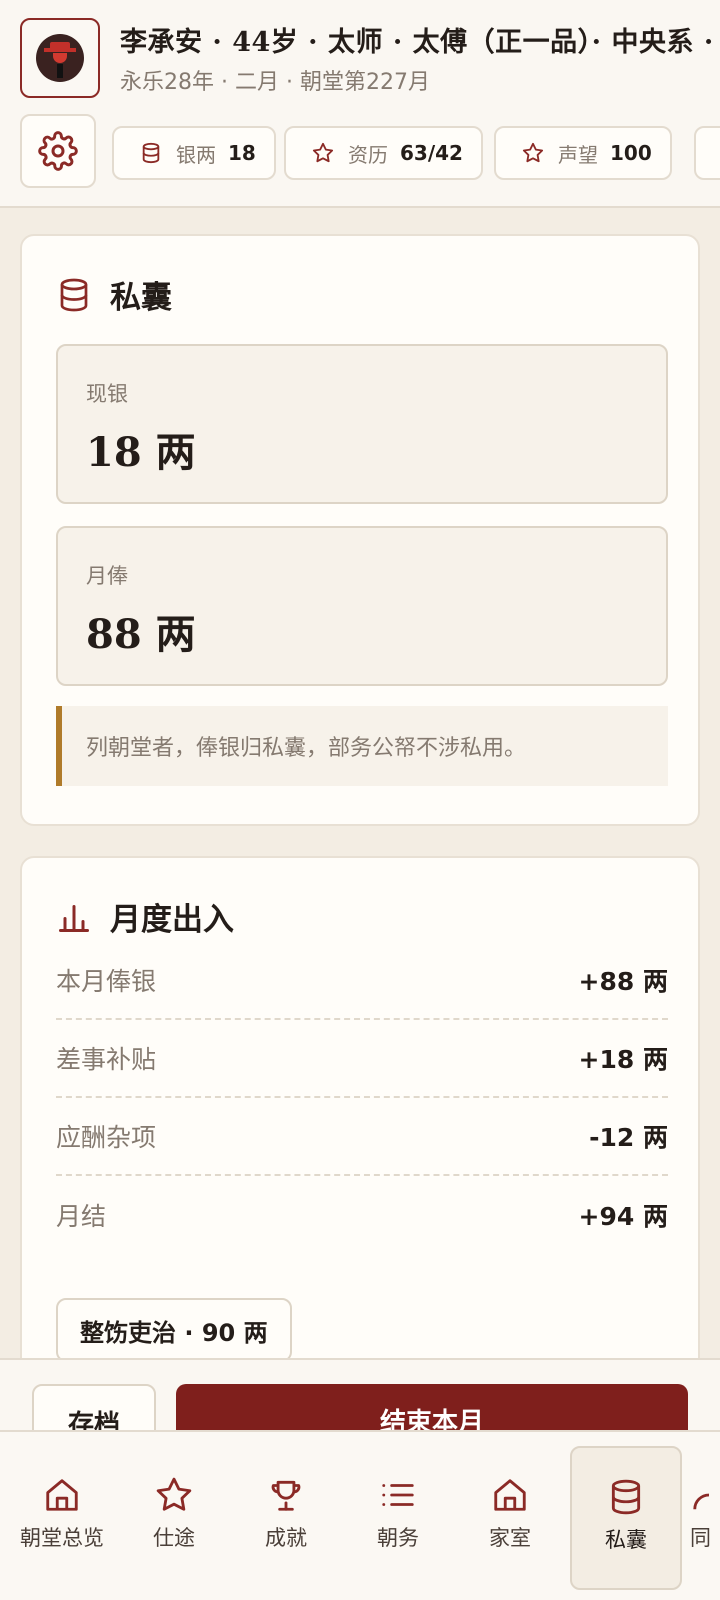  I want to click on bottom-nav: 朝堂总览 仕途 成就 朝务 家室 私囊 同, so click(360, 1515).